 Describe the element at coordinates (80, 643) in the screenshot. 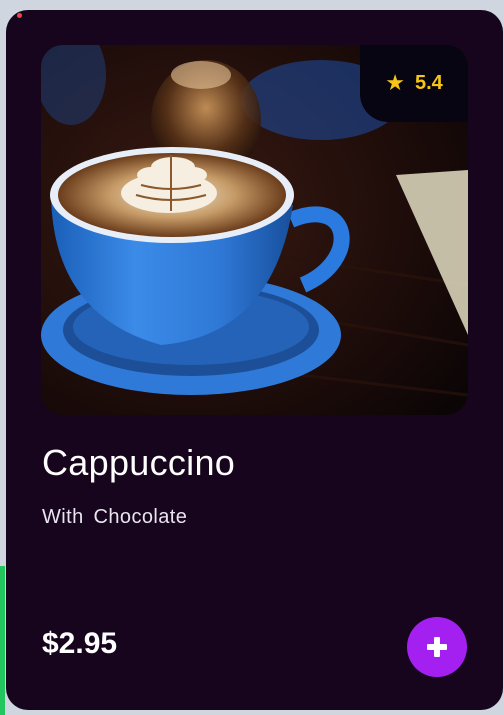

I see `product-price: $2.95` at that location.